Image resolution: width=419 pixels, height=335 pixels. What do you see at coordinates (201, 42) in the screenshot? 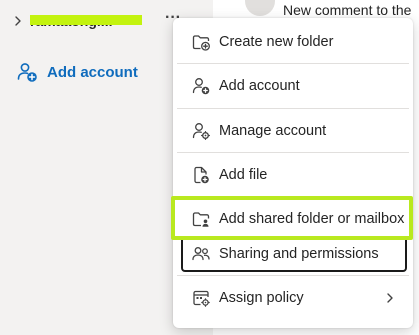
I see `folder-add-icon` at bounding box center [201, 42].